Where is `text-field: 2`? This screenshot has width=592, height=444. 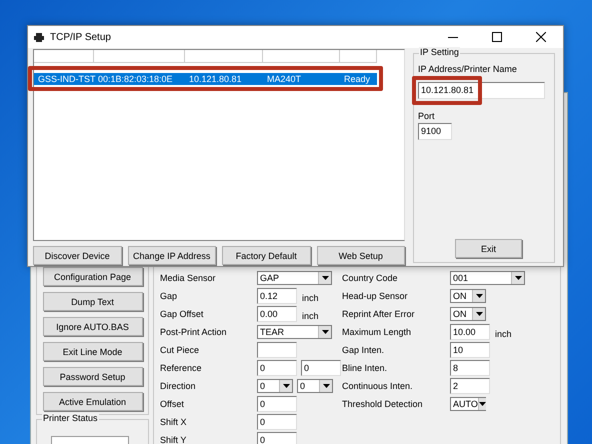
text-field: 2 is located at coordinates (470, 386).